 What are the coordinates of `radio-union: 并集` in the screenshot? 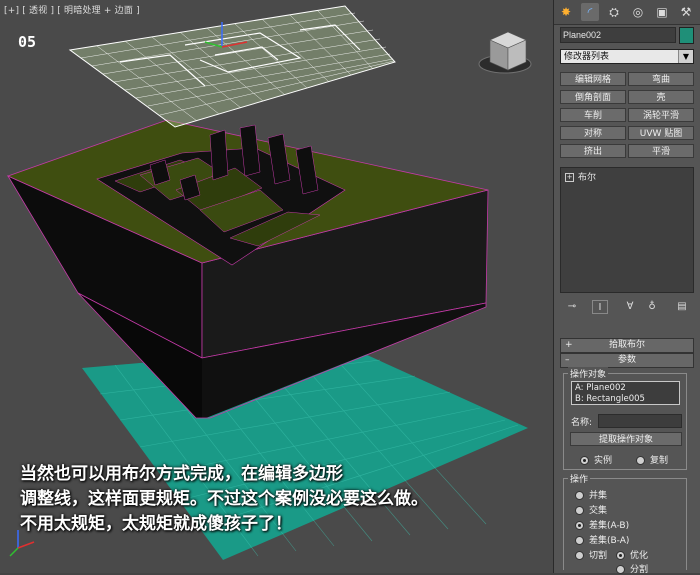 It's located at (591, 494).